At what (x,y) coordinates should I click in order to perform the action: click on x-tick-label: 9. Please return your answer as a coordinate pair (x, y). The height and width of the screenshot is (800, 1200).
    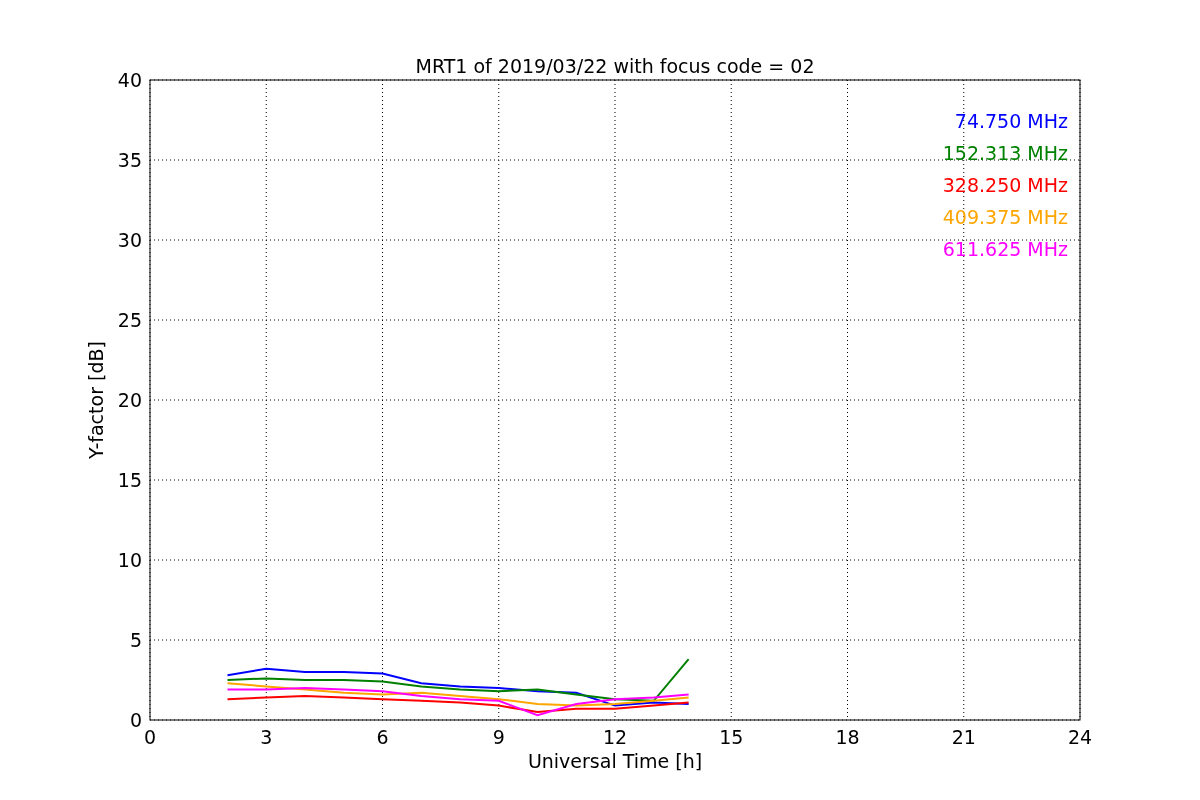
    Looking at the image, I should click on (498, 737).